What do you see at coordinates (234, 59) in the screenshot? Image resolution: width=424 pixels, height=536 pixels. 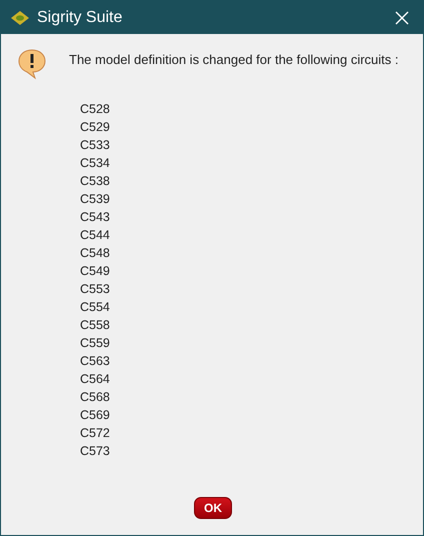 I see `message-text: The model definition is changed for the following circuits :` at bounding box center [234, 59].